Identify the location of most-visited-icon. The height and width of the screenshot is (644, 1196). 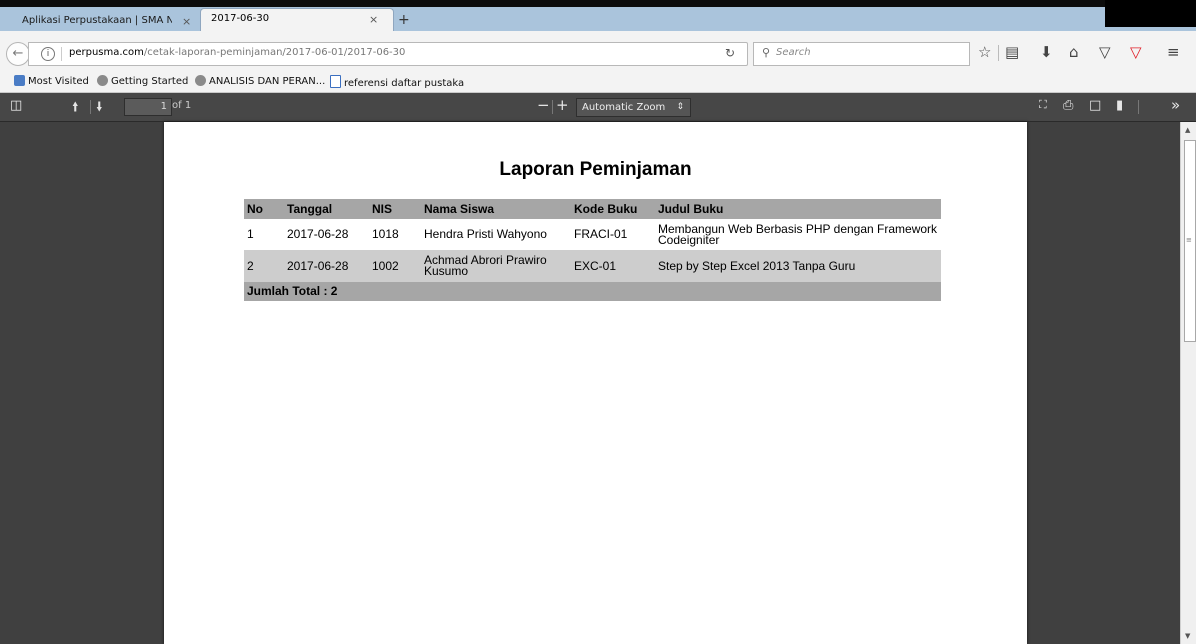
(19, 80).